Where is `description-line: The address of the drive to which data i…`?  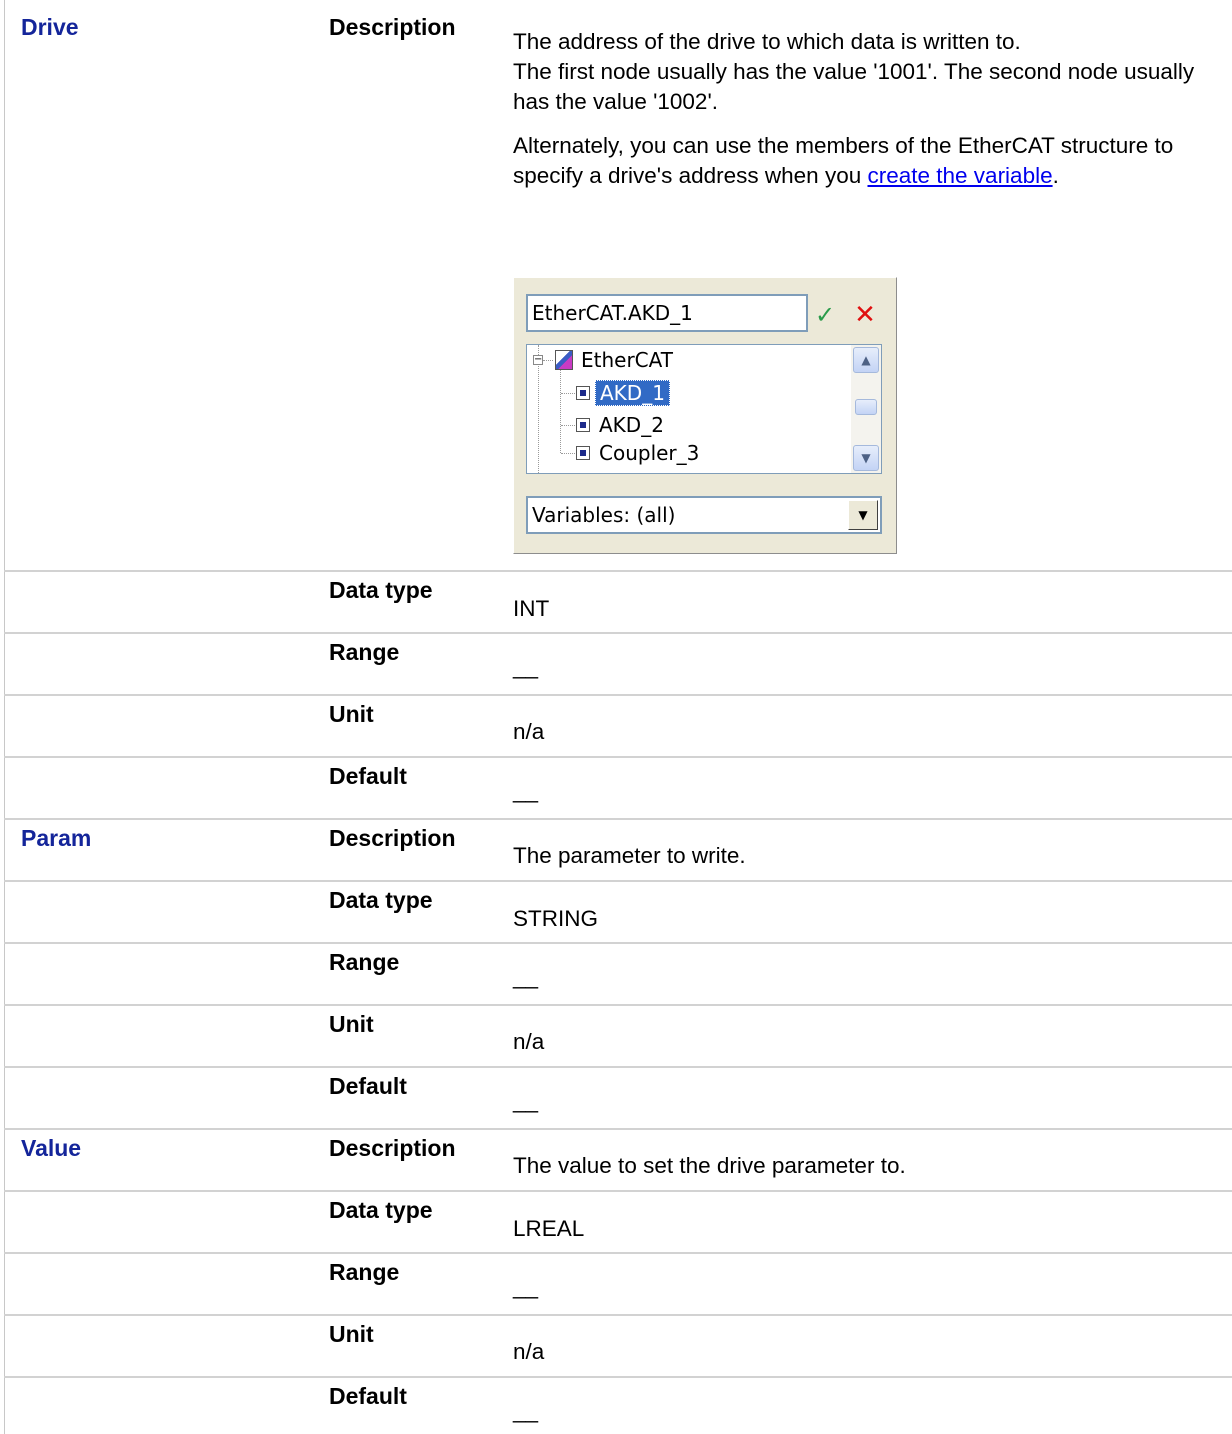
description-line: The address of the drive to which data i… is located at coordinates (767, 41).